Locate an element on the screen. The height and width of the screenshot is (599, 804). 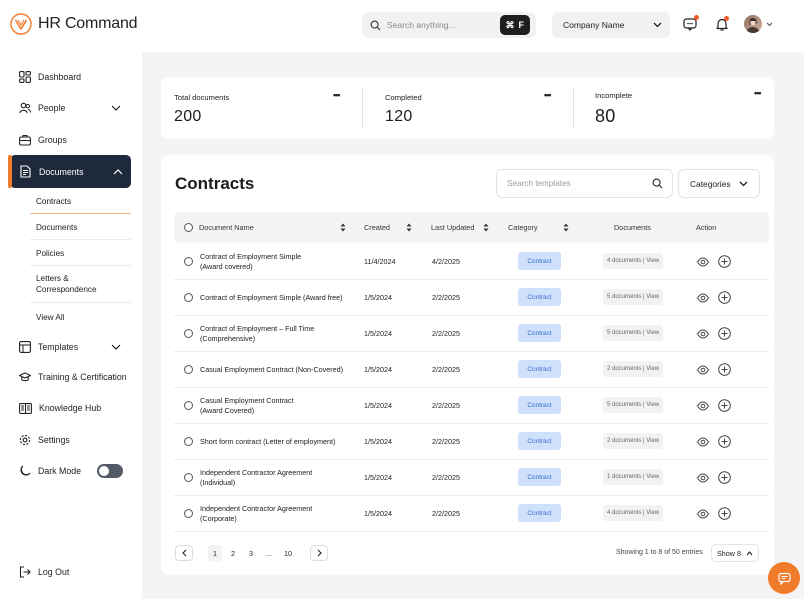
document-name-line1: Contract of Employment Simple is located at coordinates (251, 256).